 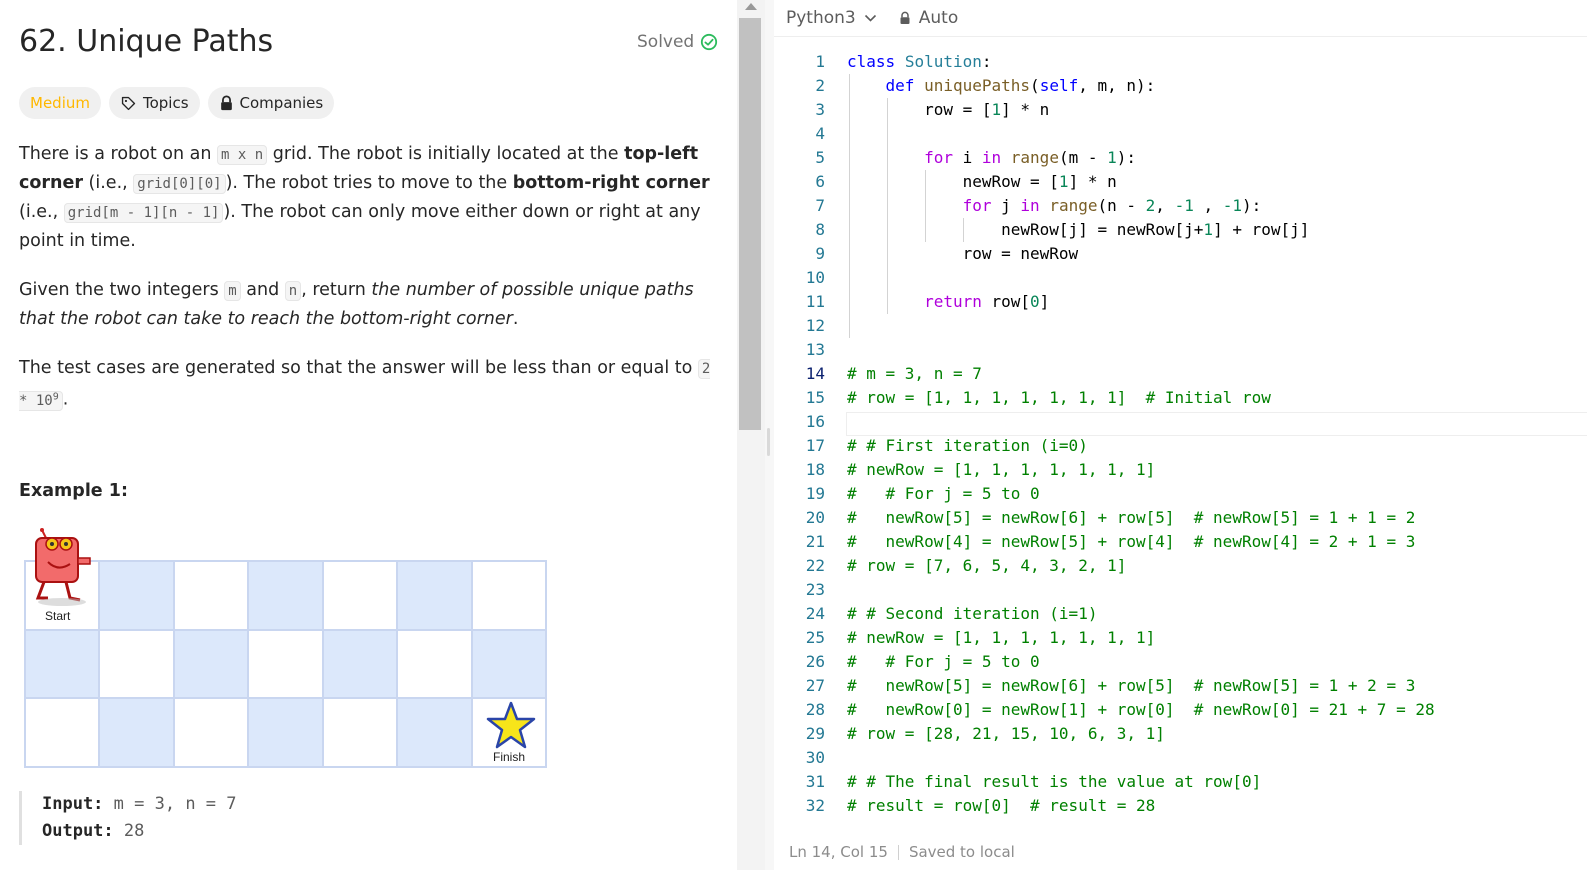 I want to click on description-scrollbar, so click(x=751, y=435).